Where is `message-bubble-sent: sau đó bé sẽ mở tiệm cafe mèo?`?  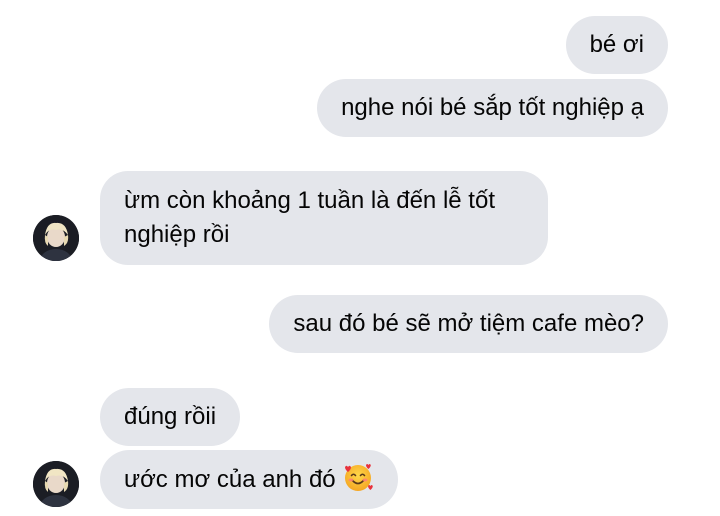
message-bubble-sent: sau đó bé sẽ mở tiệm cafe mèo? is located at coordinates (468, 324).